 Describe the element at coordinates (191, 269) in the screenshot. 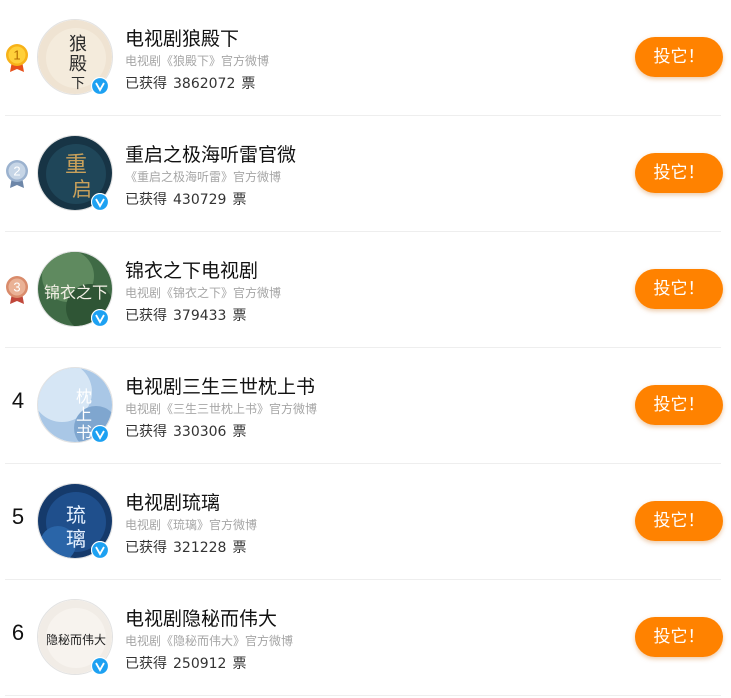

I see `item-title: 锦衣之下电视剧` at that location.